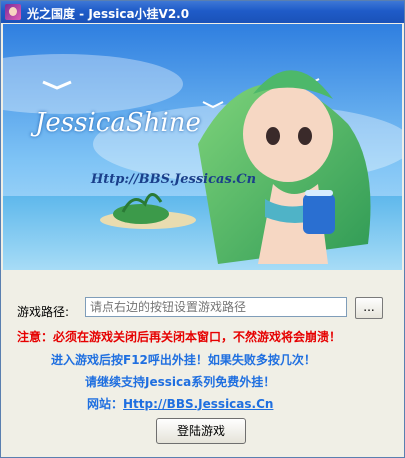 This screenshot has height=458, width=405. I want to click on banner-url-text: Http://BBS.Jessicas.Cn, so click(174, 179).